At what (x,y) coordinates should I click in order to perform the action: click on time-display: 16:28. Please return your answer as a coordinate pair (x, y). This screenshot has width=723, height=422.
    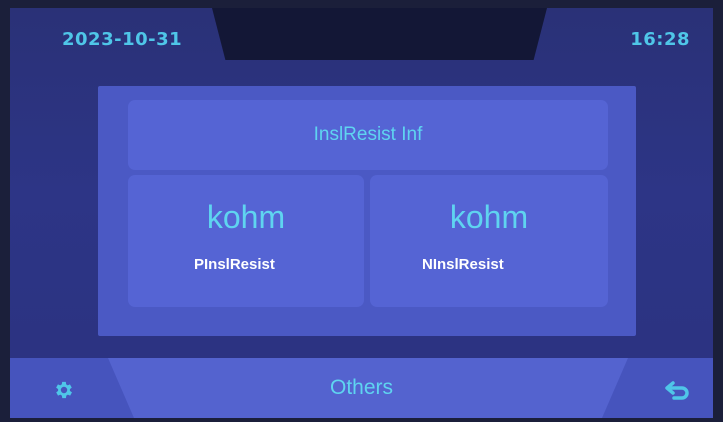
    Looking at the image, I should click on (660, 39).